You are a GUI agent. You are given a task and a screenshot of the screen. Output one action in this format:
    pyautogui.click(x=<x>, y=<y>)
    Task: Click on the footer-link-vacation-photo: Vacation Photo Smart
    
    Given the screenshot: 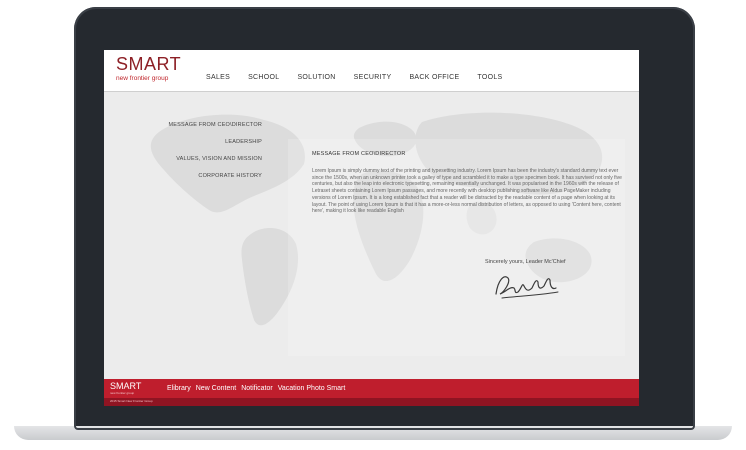 What is the action you would take?
    pyautogui.click(x=312, y=388)
    